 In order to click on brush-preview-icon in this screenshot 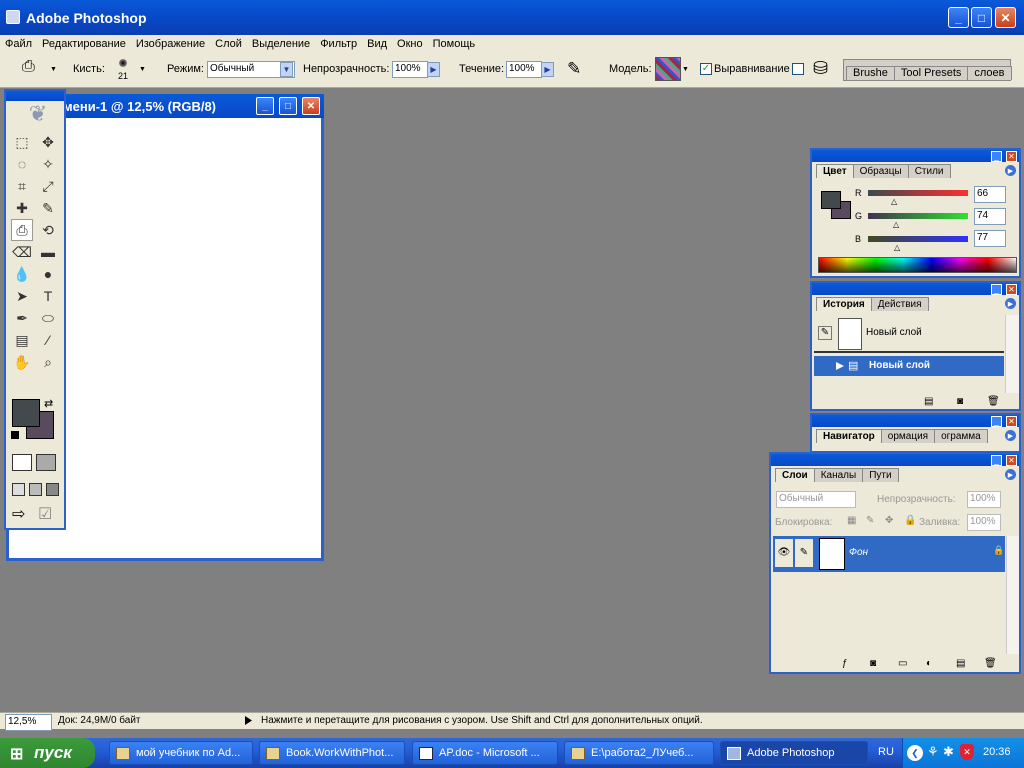, I will do `click(123, 63)`.